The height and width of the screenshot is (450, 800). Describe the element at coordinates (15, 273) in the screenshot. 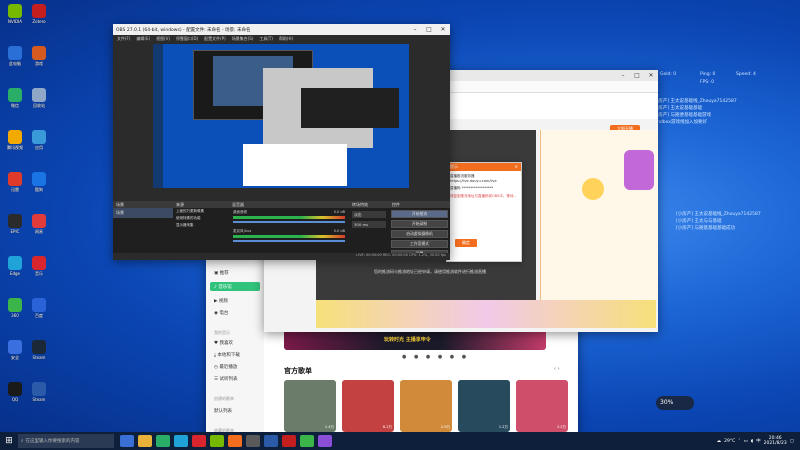

I see `desktop-icon-label: Edge` at that location.